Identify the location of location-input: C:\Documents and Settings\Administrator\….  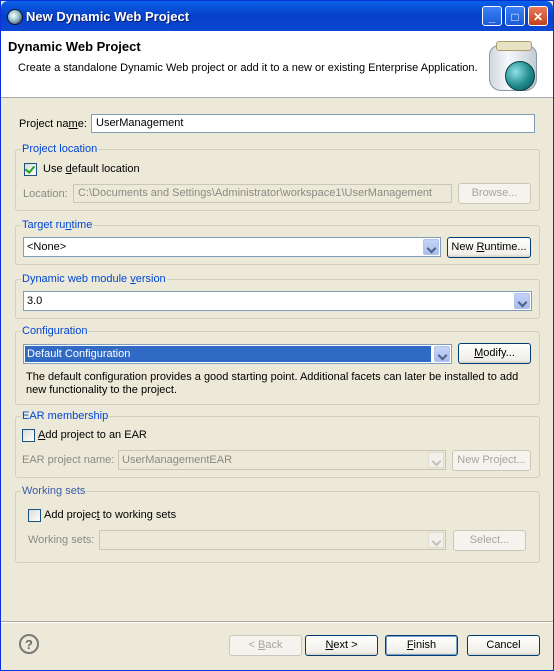
(262, 193).